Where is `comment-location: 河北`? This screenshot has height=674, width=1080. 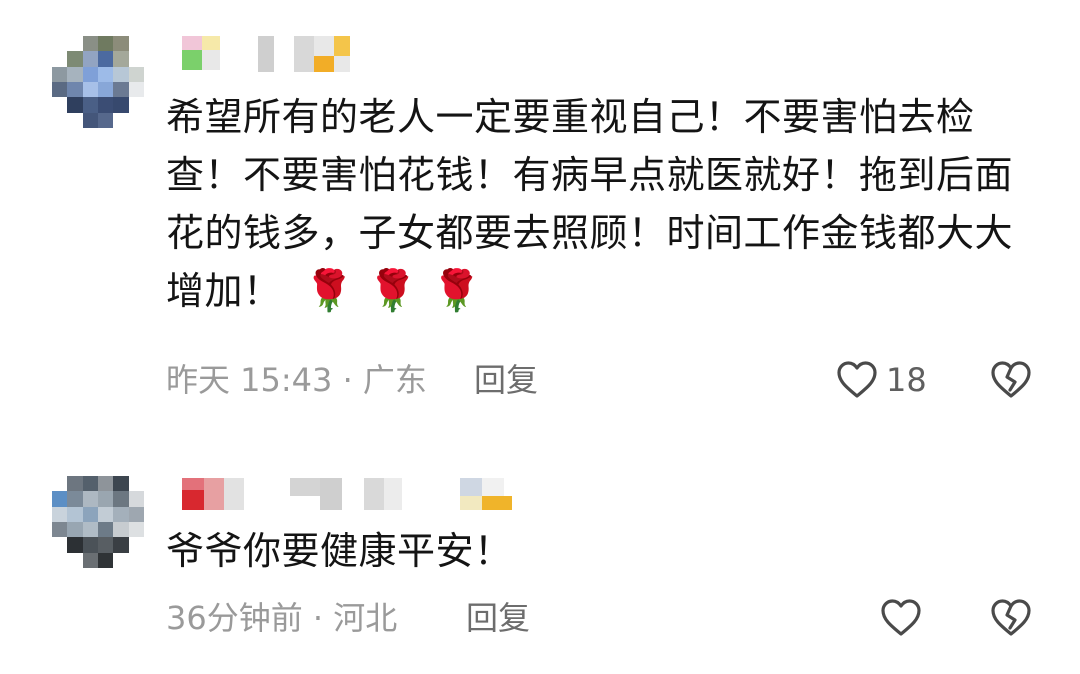
comment-location: 河北 is located at coordinates (365, 618).